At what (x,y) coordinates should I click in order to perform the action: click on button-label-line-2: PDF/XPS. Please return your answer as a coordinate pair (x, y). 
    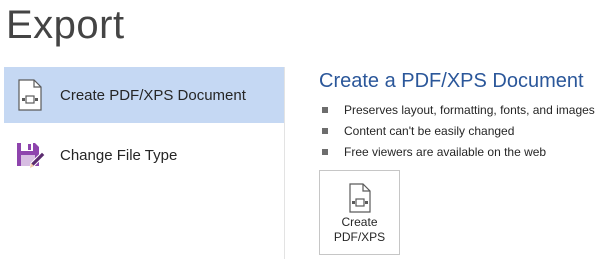
    Looking at the image, I should click on (359, 237).